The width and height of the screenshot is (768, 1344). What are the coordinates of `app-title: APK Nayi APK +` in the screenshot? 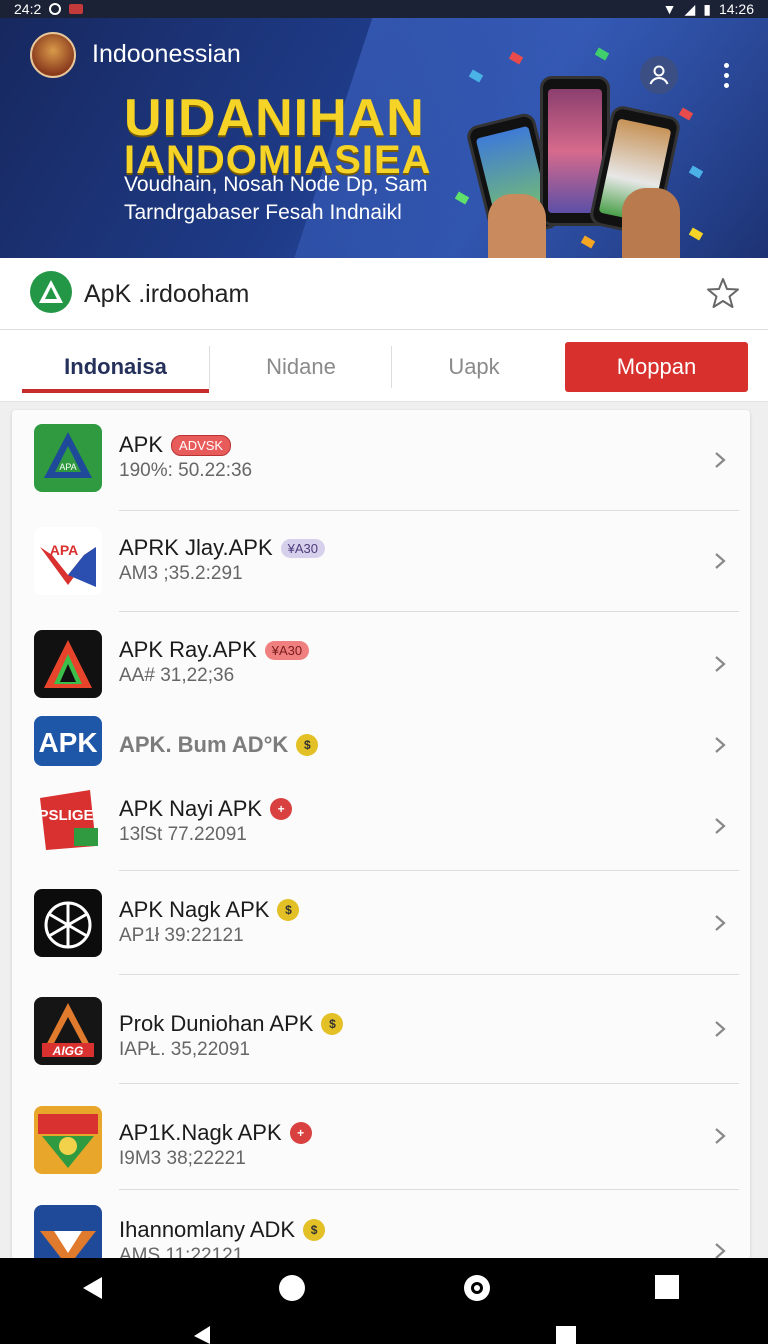 It's located at (206, 809).